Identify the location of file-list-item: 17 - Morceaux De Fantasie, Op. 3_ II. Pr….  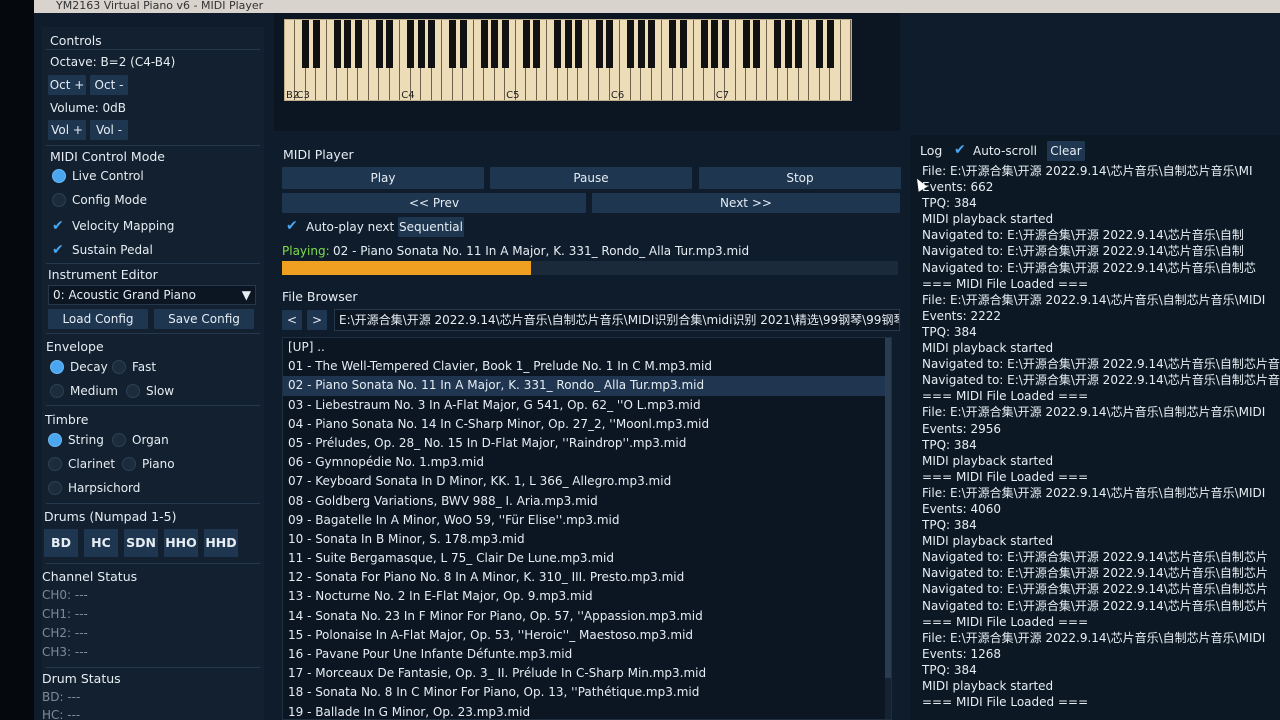
(587, 673).